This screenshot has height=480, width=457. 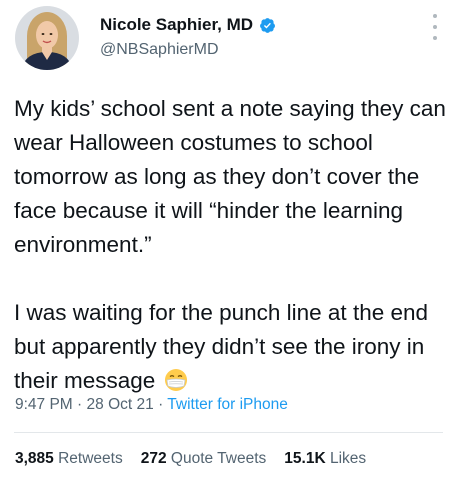 I want to click on tweet-meta: 9:47 PM · 28 Oct 21 · Twitter for iPhone, so click(x=151, y=405).